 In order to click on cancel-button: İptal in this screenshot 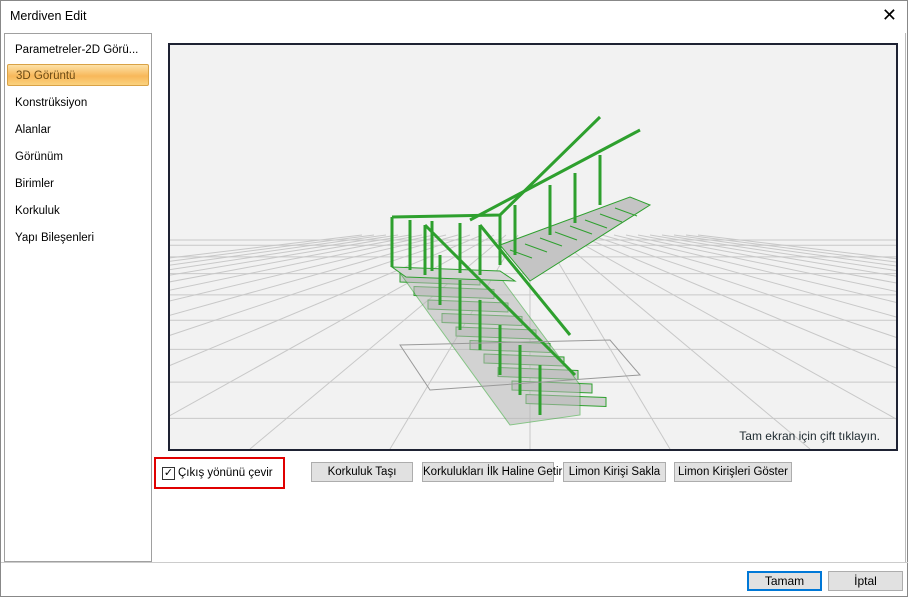, I will do `click(865, 581)`.